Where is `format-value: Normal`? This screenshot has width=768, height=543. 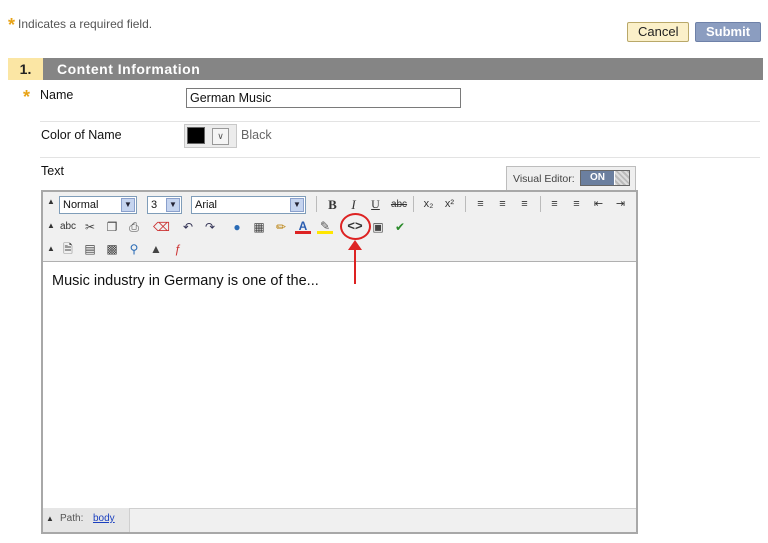
format-value: Normal is located at coordinates (81, 205).